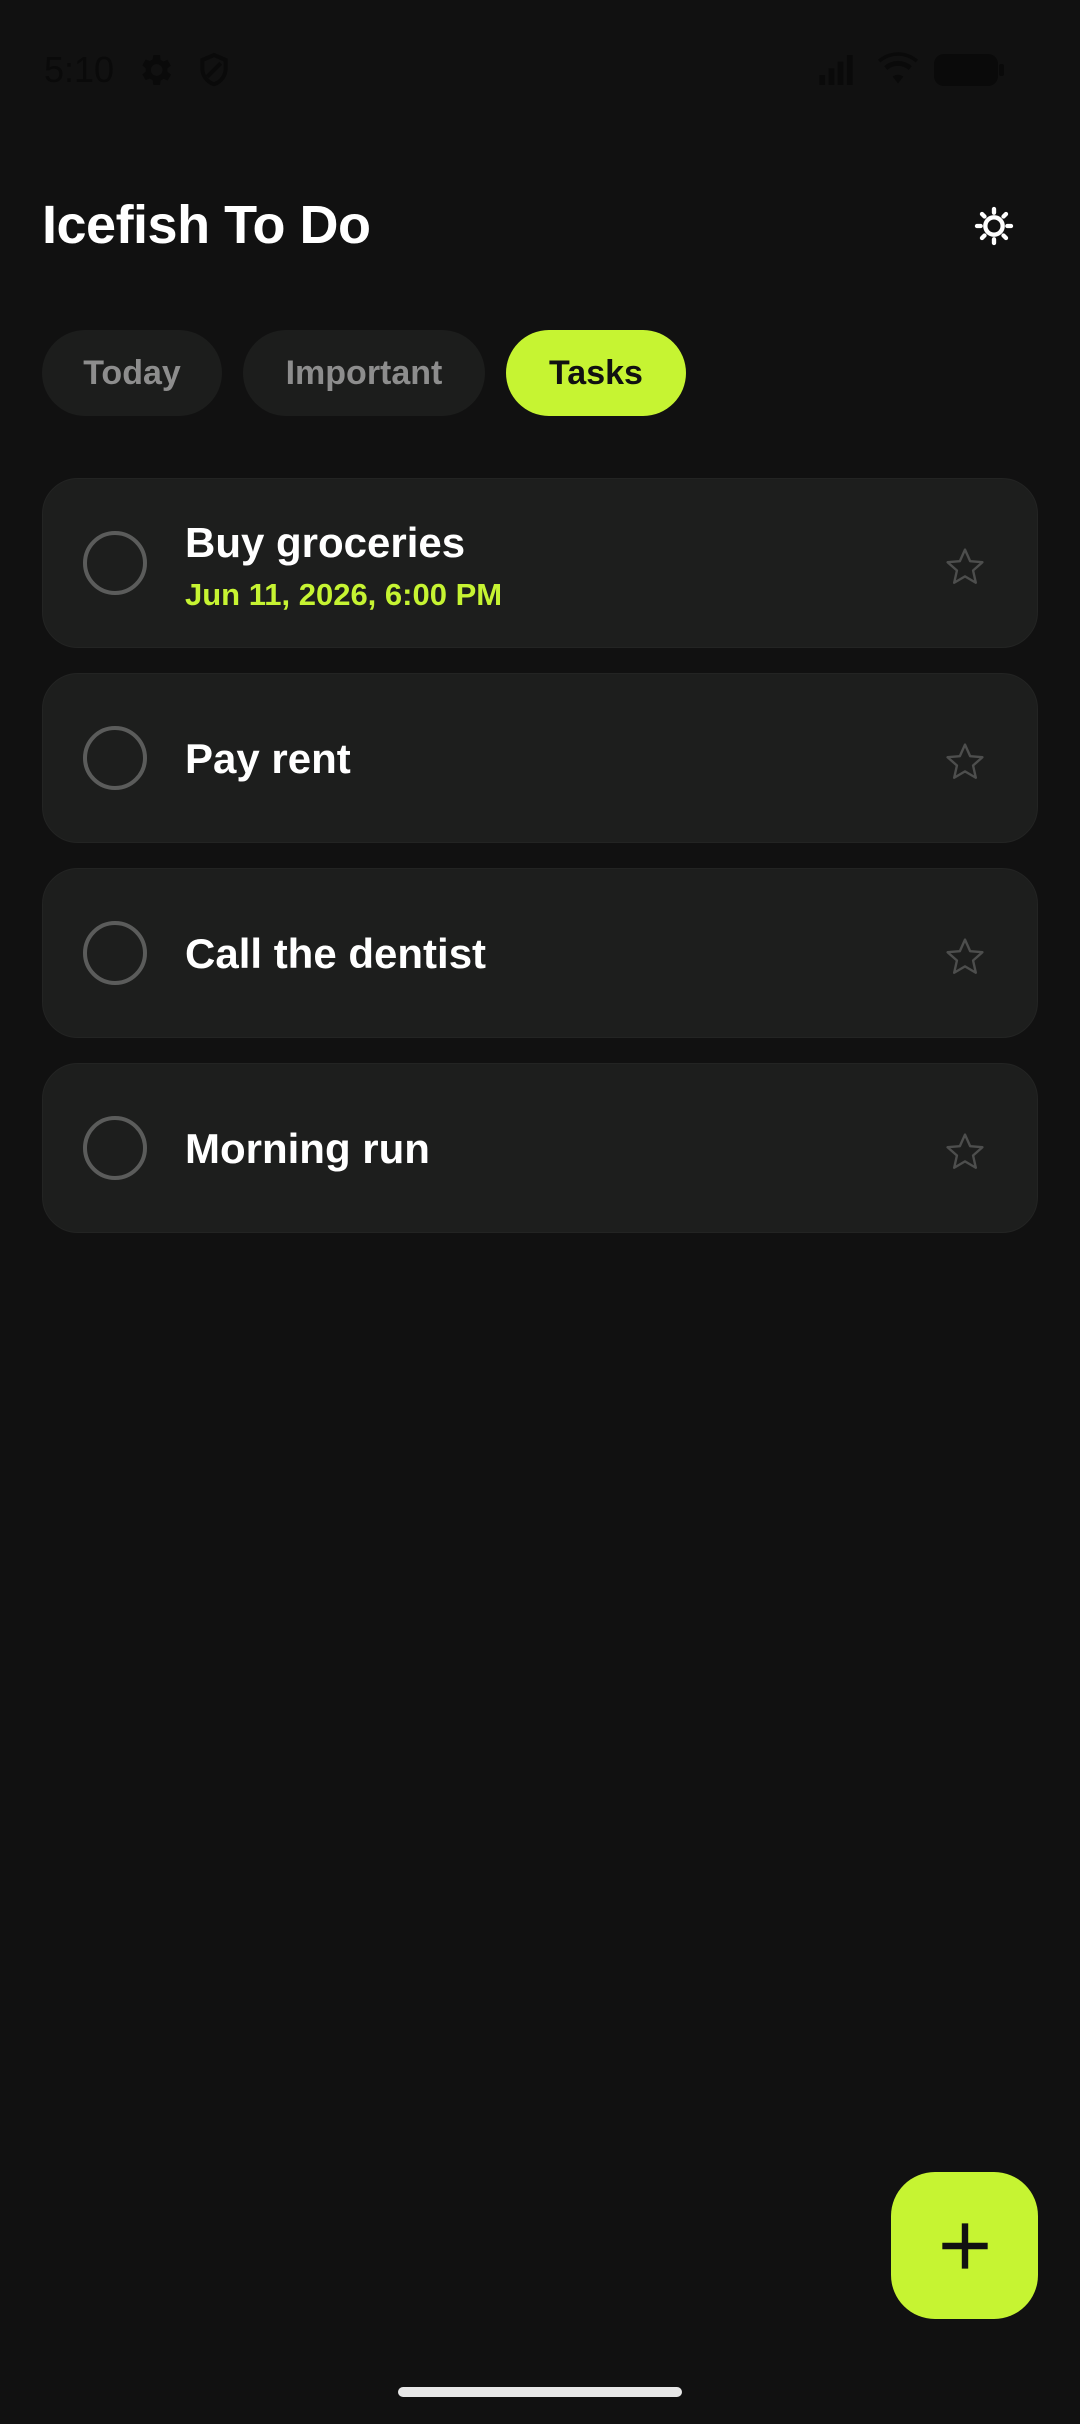  I want to click on add-task-button, so click(964, 2245).